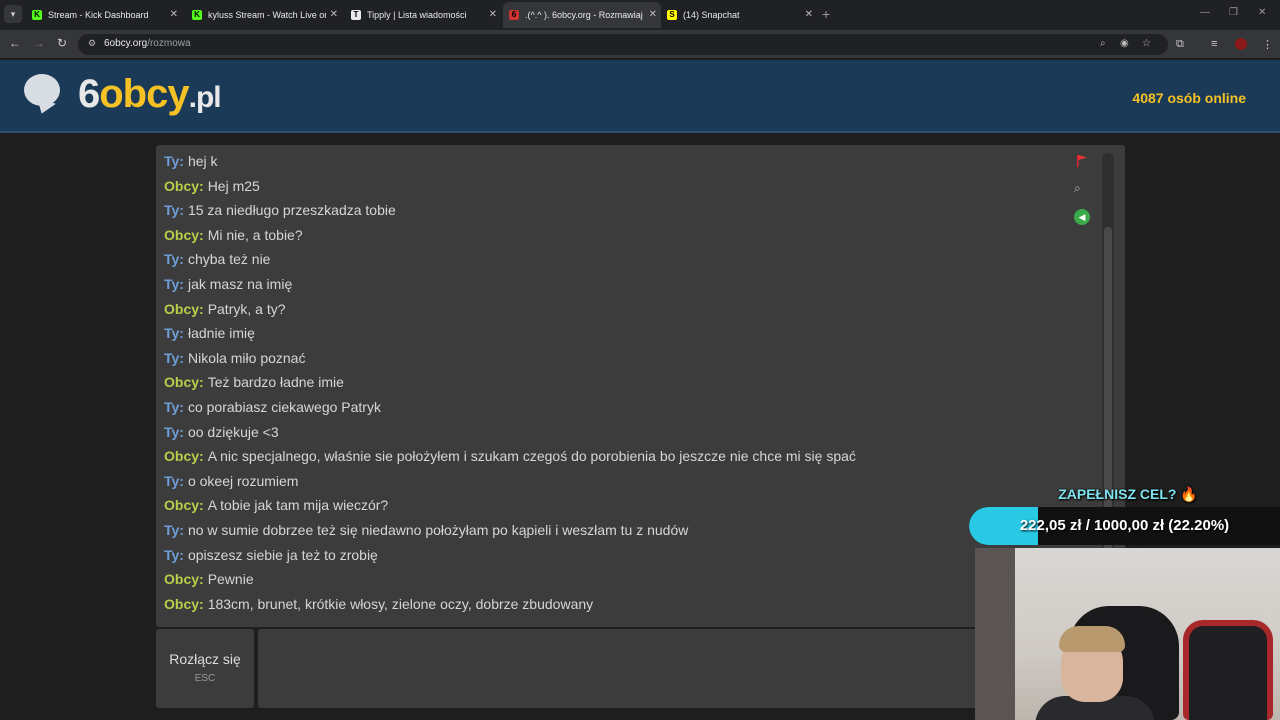 The height and width of the screenshot is (720, 1280). I want to click on chat-message: Obcy: Też bardzo ładne imie, so click(254, 382).